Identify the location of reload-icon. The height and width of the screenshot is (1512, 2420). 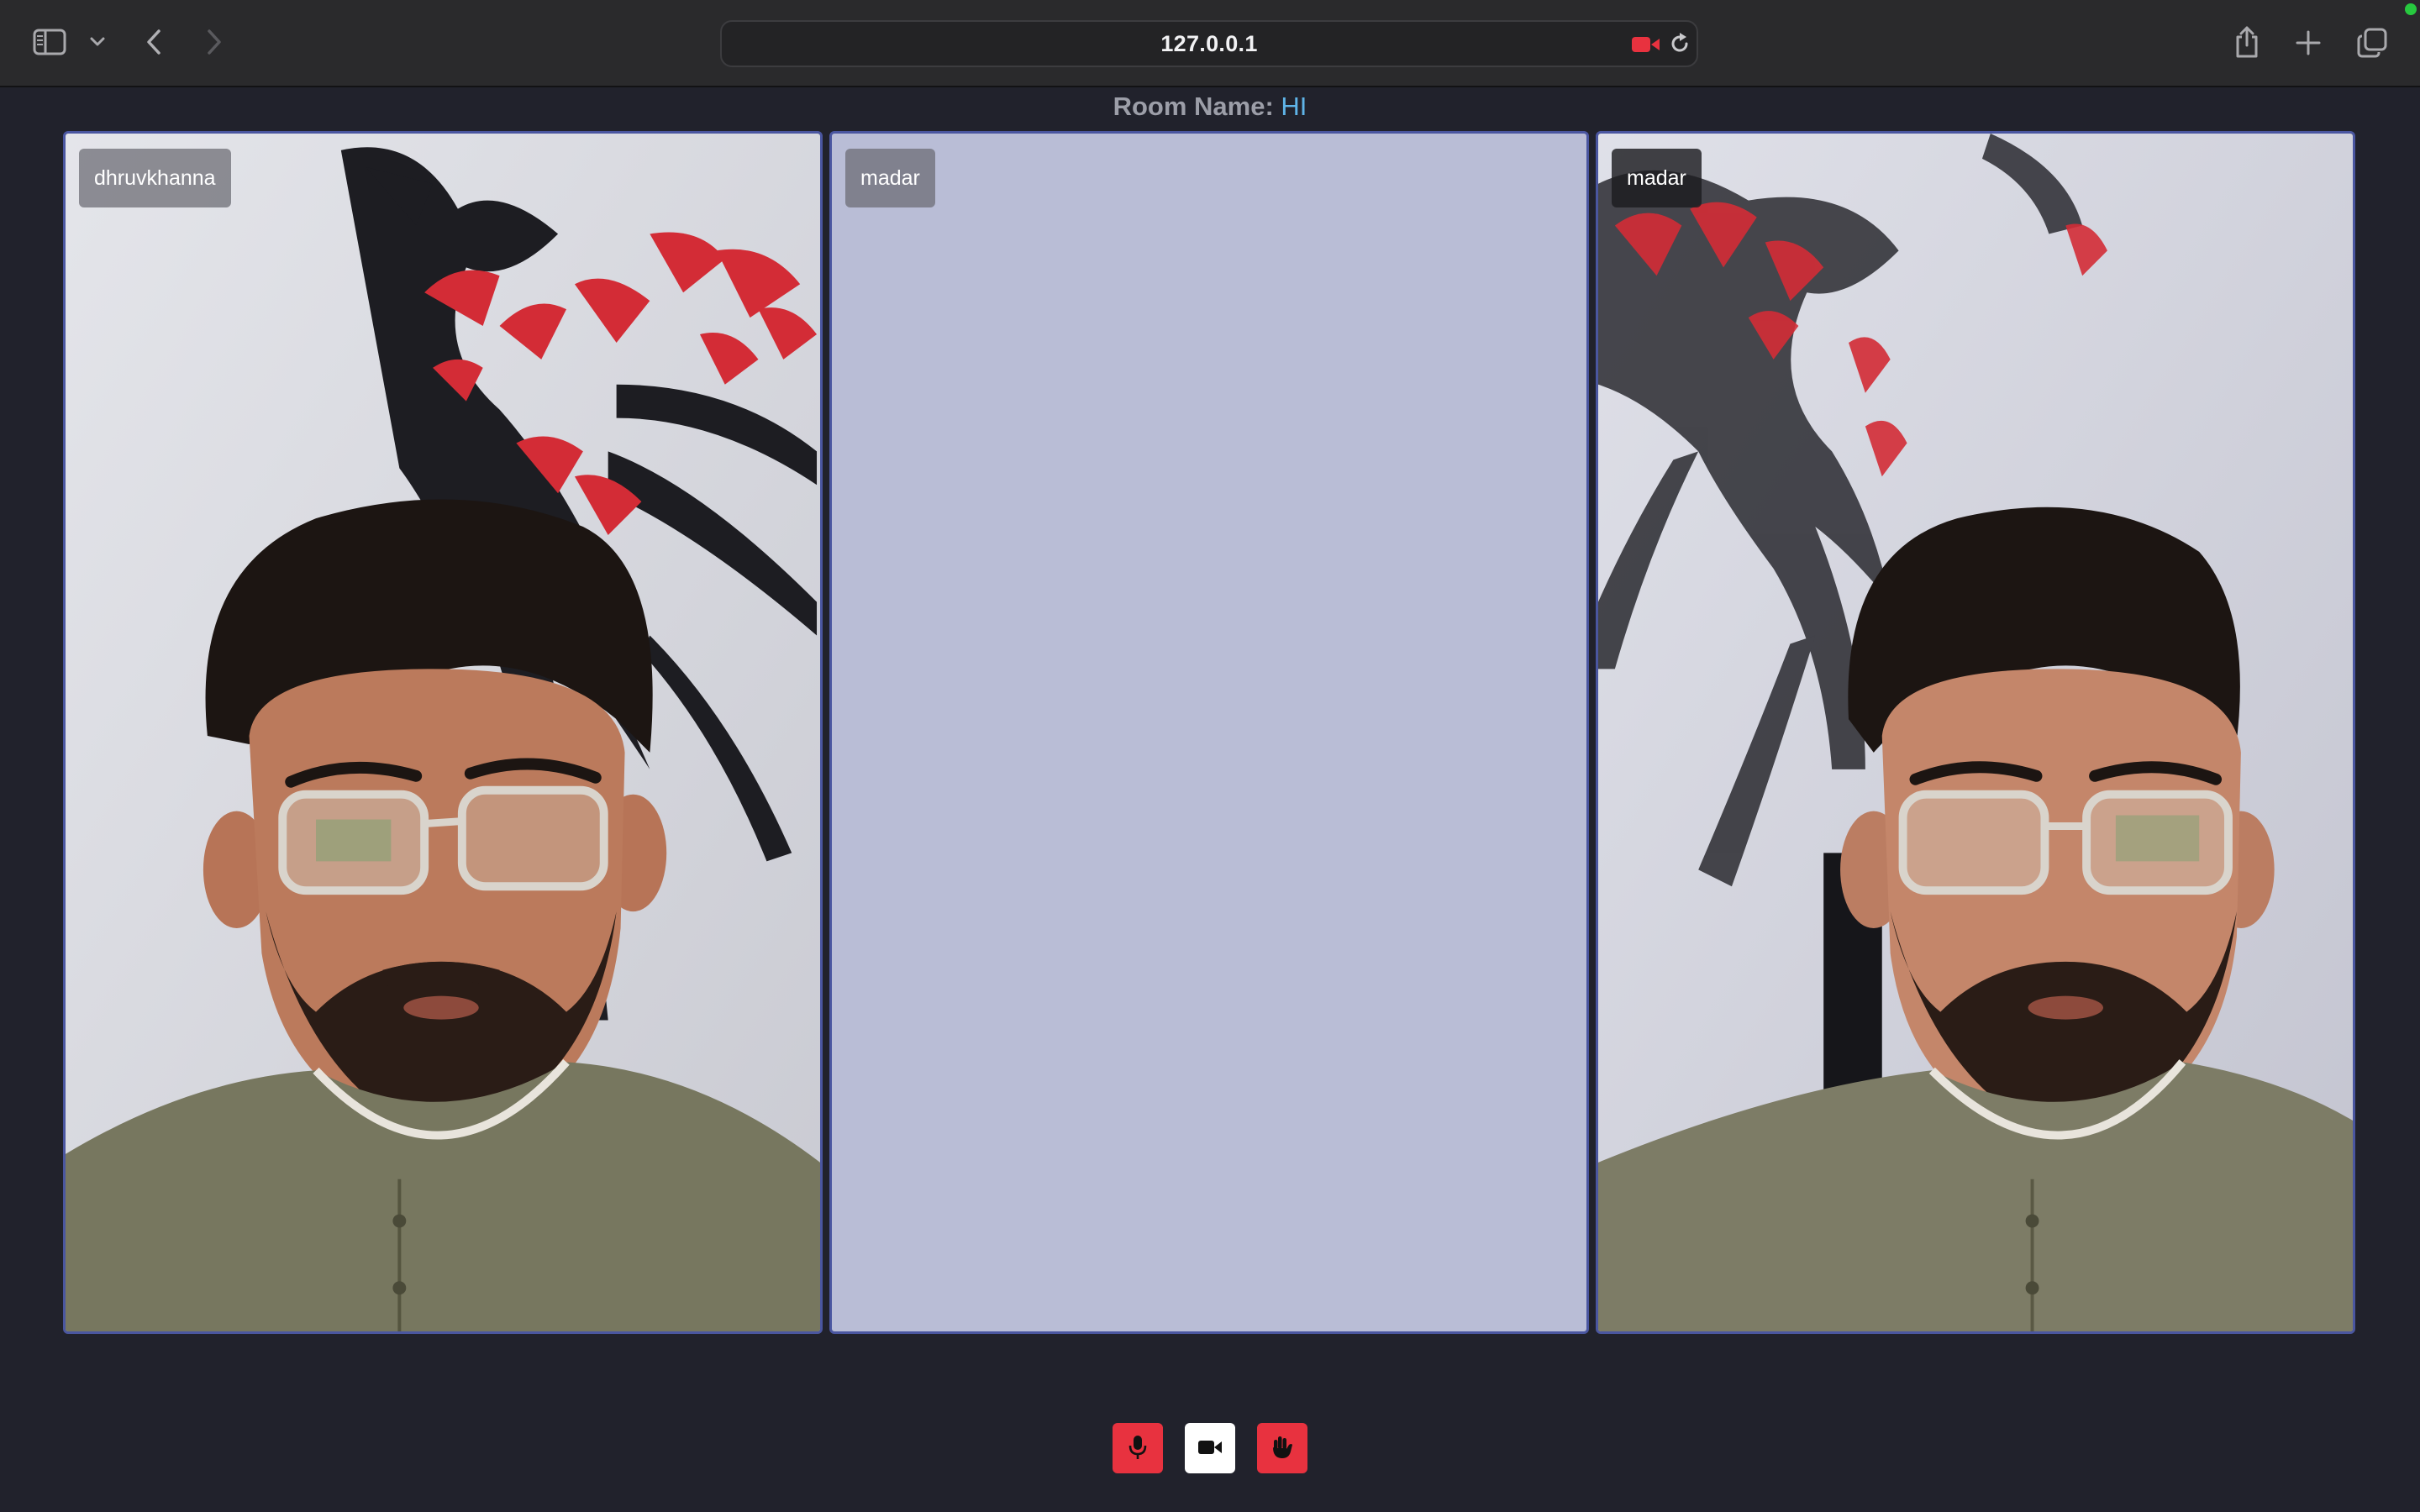
(1680, 43).